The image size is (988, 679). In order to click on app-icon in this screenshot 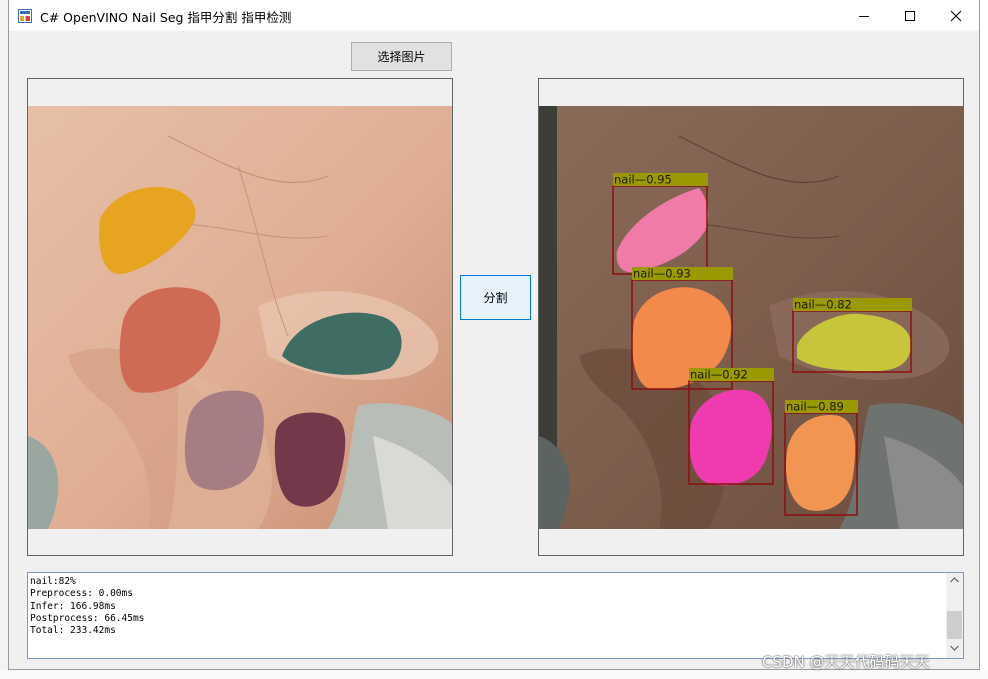, I will do `click(25, 16)`.